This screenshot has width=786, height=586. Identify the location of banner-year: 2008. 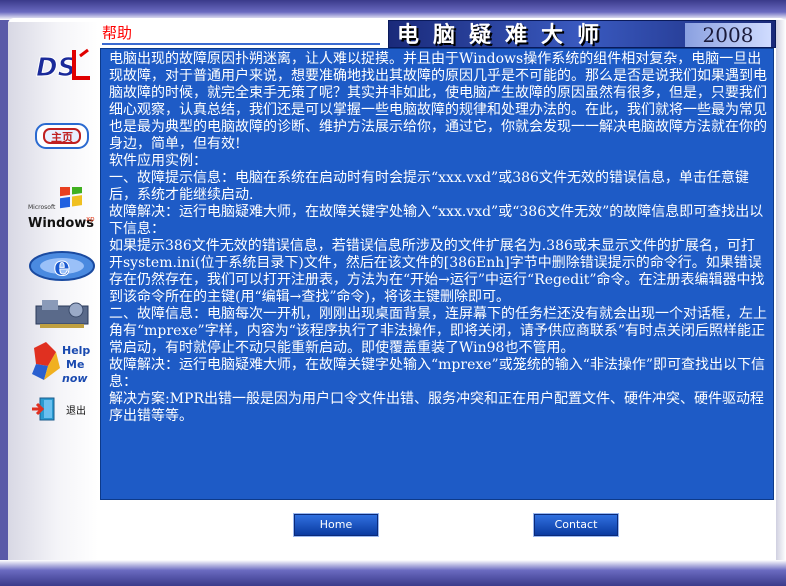
(728, 35).